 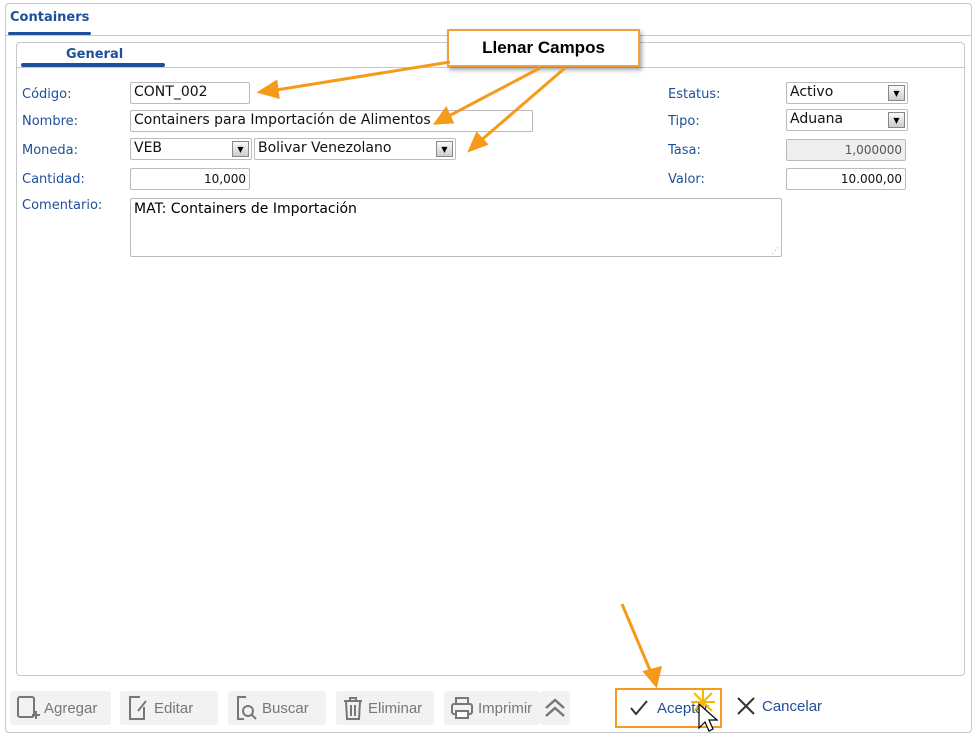 What do you see at coordinates (456, 227) in the screenshot?
I see `comentario-textarea: MAT: Containers de Importación ⋰` at bounding box center [456, 227].